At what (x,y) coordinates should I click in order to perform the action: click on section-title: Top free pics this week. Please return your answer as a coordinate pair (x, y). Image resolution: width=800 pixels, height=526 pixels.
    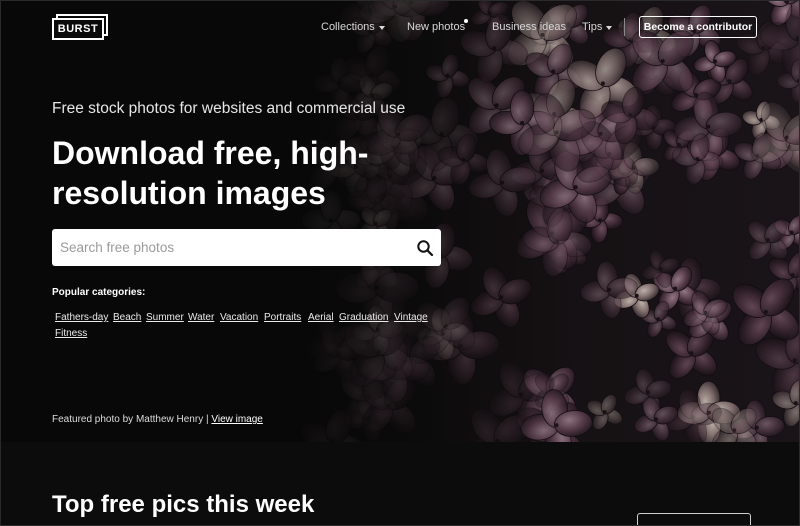
    Looking at the image, I should click on (183, 504).